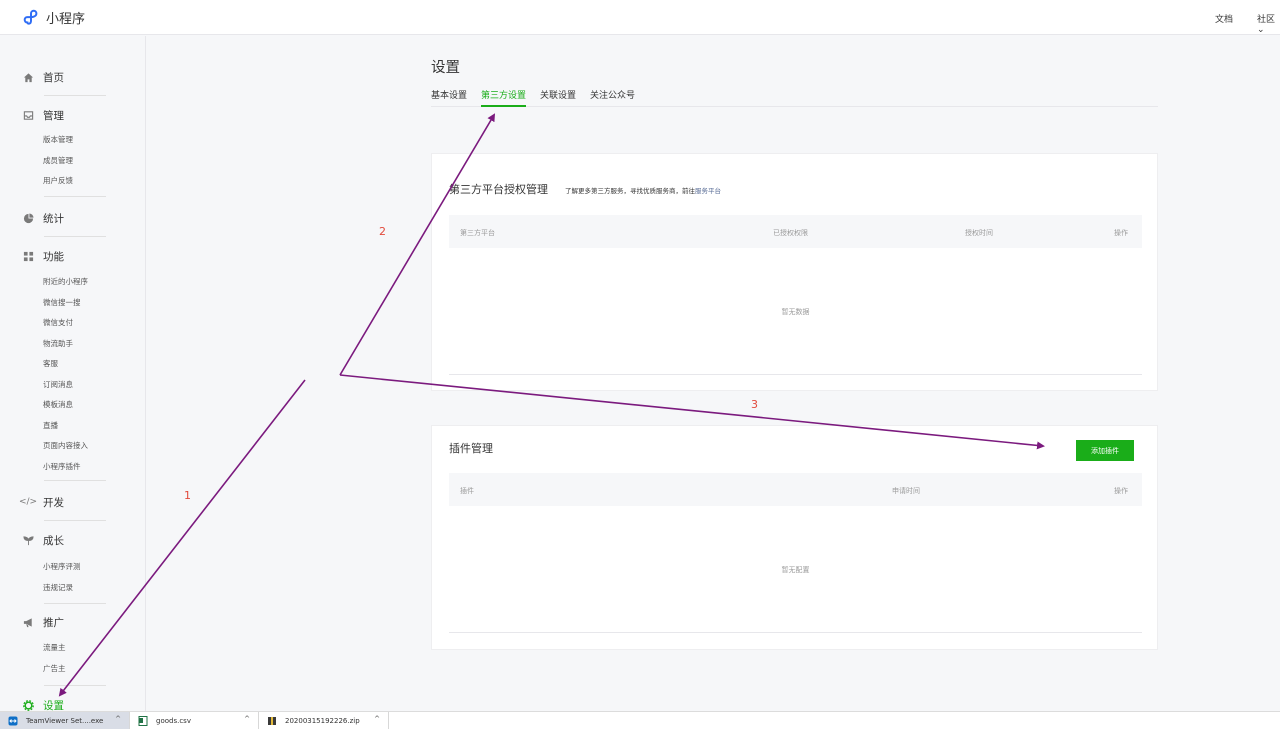 The width and height of the screenshot is (1280, 729). I want to click on sidebar-item-pay: 微信支付, so click(64, 323).